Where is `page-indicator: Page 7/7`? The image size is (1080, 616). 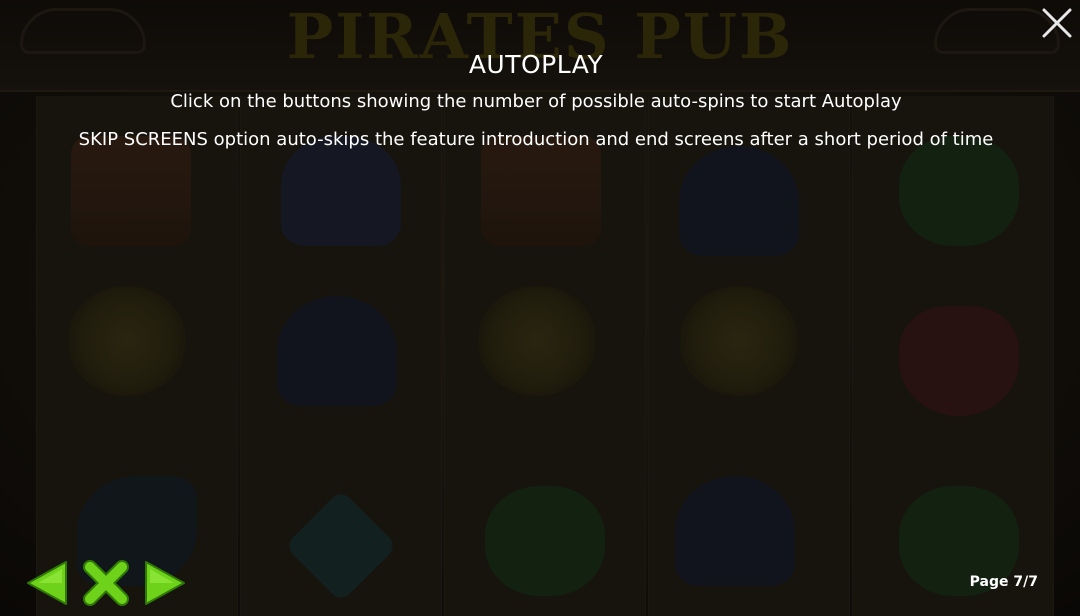
page-indicator: Page 7/7 is located at coordinates (1003, 582).